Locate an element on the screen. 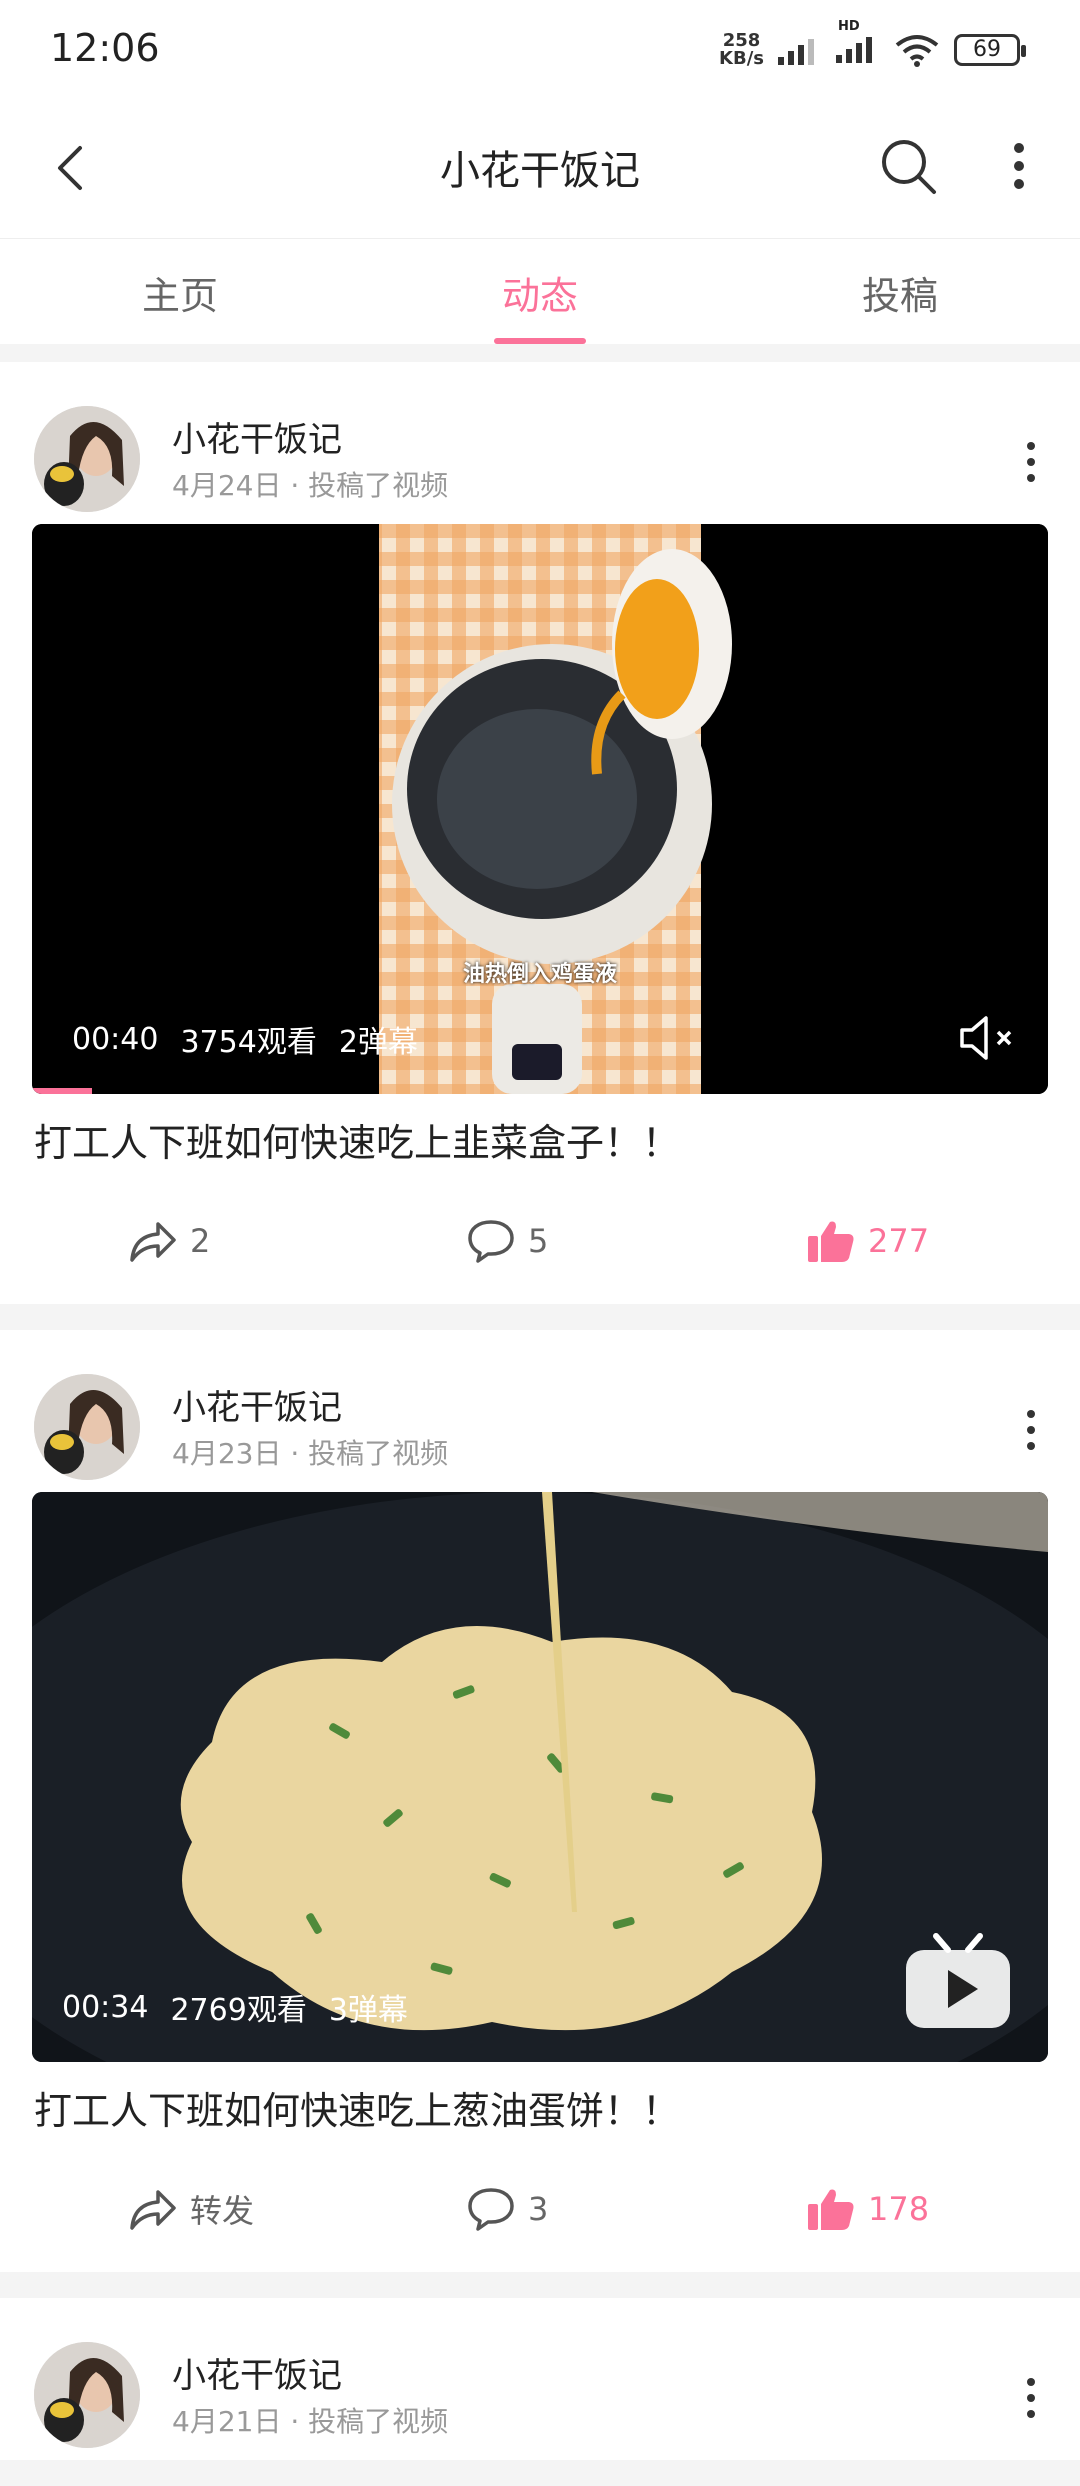 The image size is (1080, 2486). video-duration: 00:40 is located at coordinates (115, 1039).